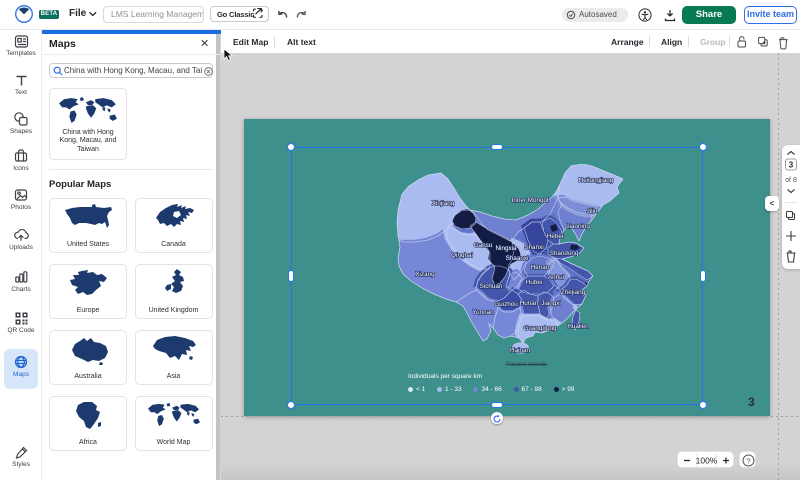 The width and height of the screenshot is (800, 480). Describe the element at coordinates (791, 180) in the screenshot. I see `svg-text: of 8` at that location.